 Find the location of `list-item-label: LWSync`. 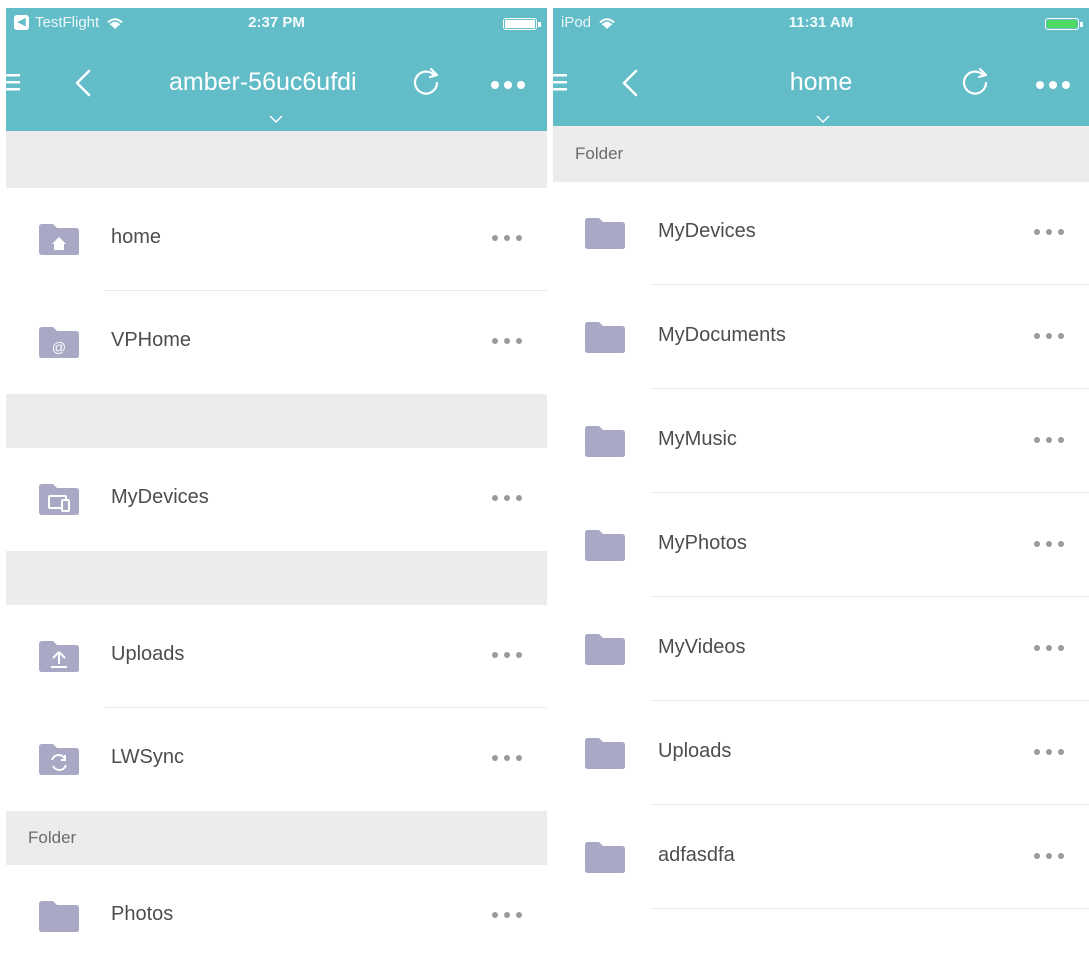

list-item-label: LWSync is located at coordinates (147, 757).